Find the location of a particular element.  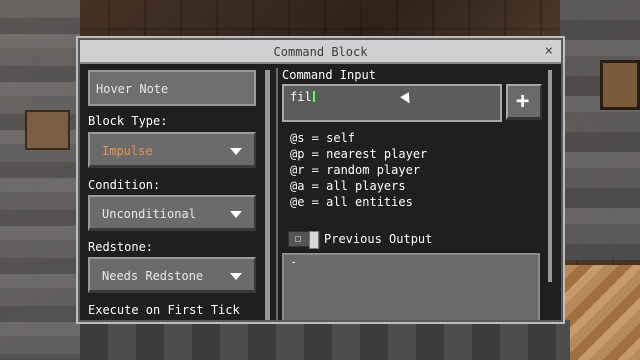

toggle-off-indicator is located at coordinates (298, 239).